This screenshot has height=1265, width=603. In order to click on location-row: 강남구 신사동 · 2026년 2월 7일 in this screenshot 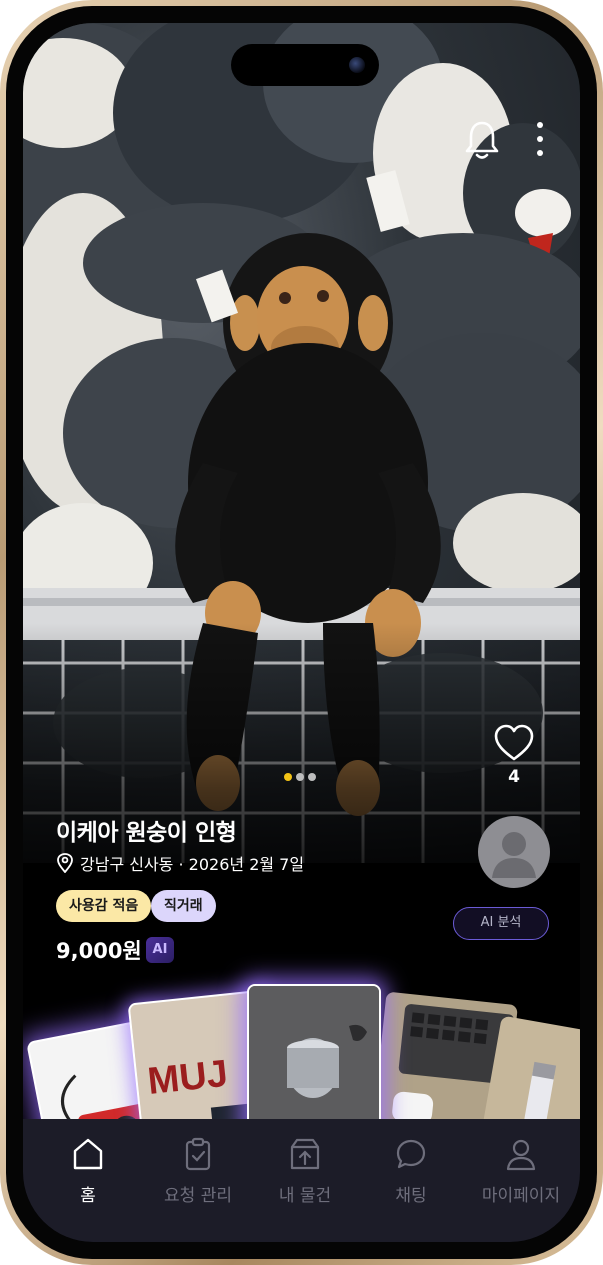, I will do `click(180, 863)`.